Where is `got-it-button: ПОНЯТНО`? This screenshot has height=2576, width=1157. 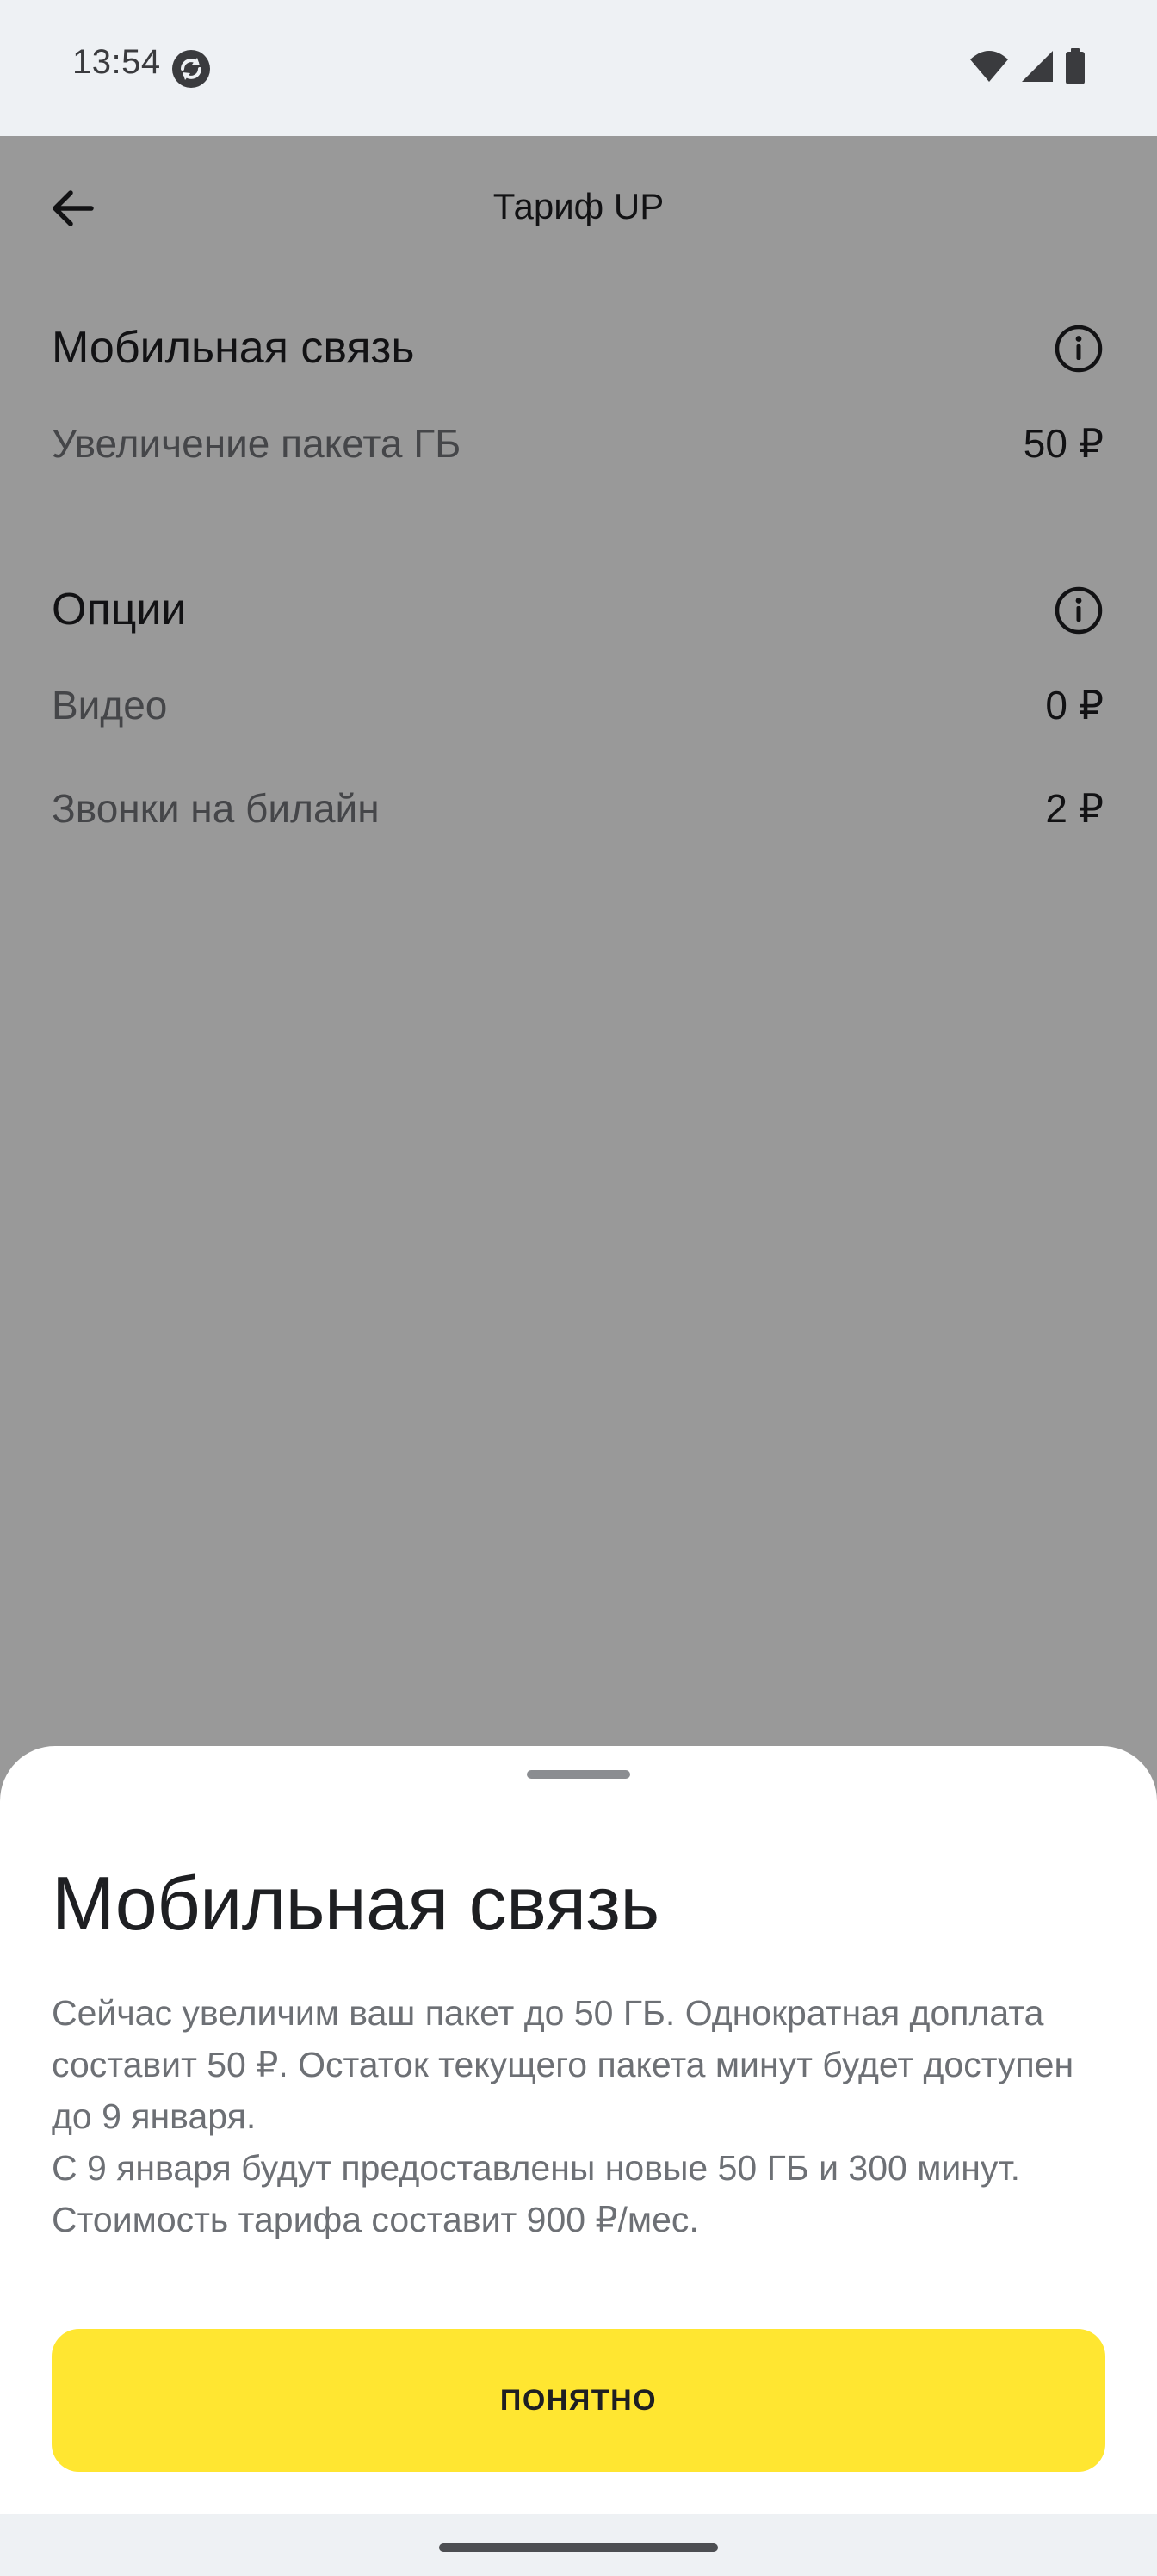 got-it-button: ПОНЯТНО is located at coordinates (579, 2400).